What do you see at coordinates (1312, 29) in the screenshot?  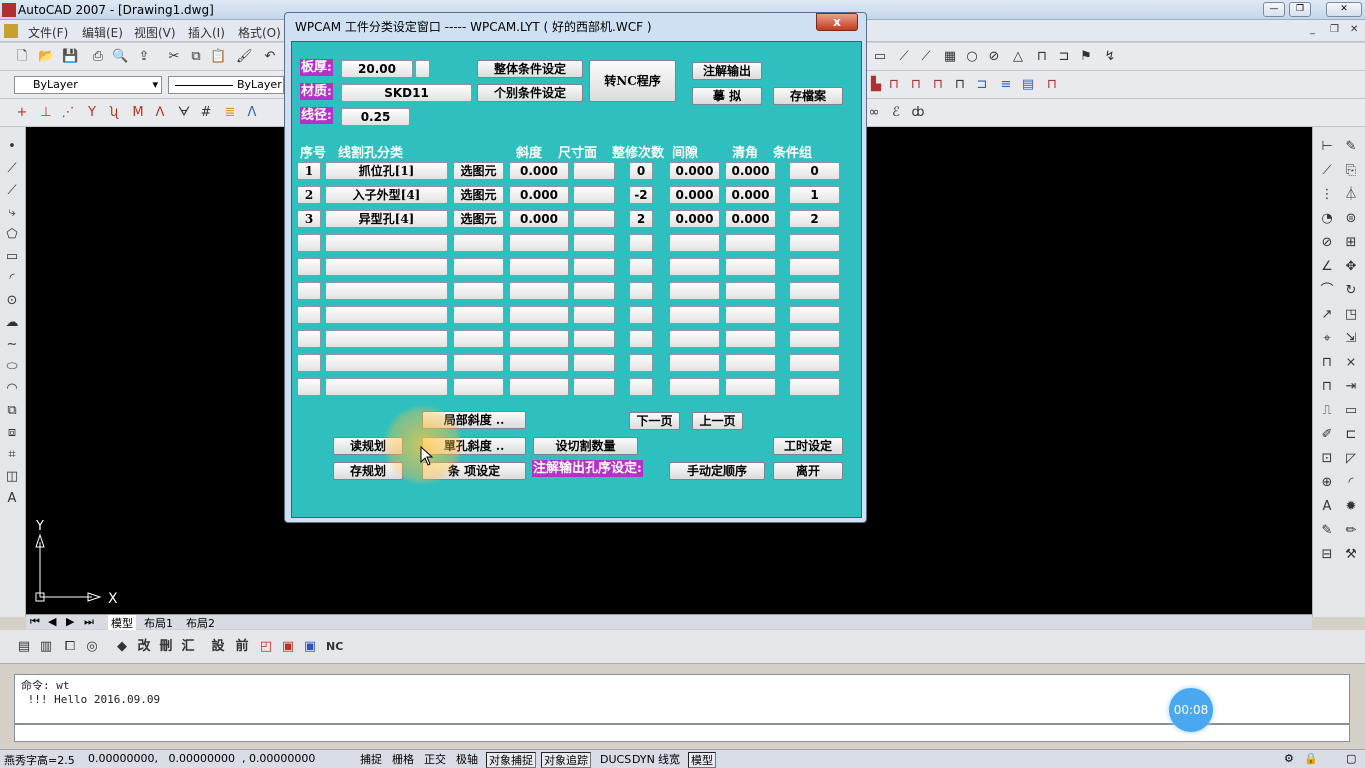 I see `doc-minimize-button: _` at bounding box center [1312, 29].